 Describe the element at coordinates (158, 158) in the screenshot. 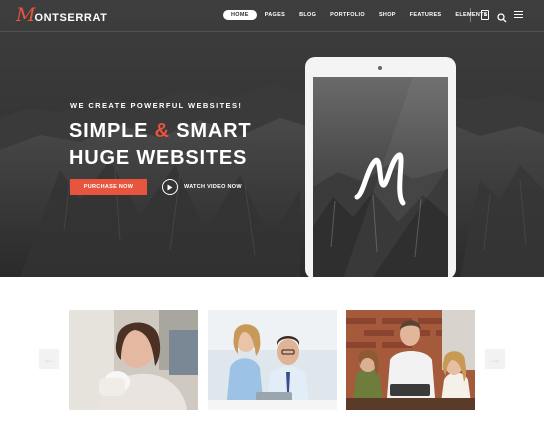

I see `headline-line-2: HUGE WEBSITES` at that location.